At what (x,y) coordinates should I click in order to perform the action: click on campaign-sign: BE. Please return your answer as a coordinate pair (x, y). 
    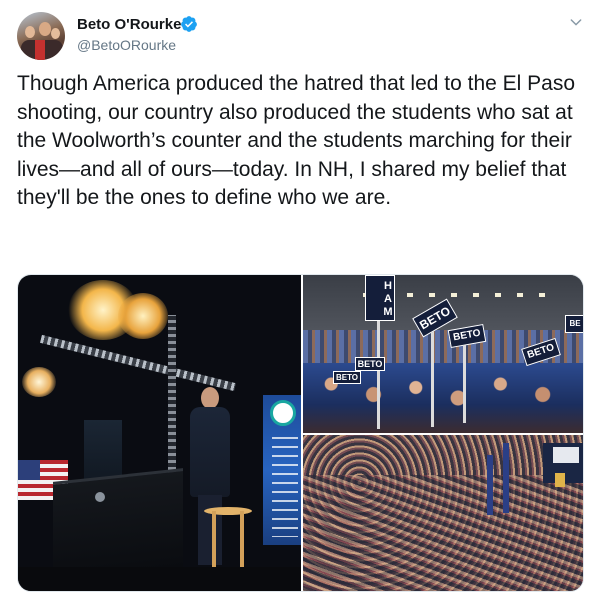
    Looking at the image, I should click on (574, 324).